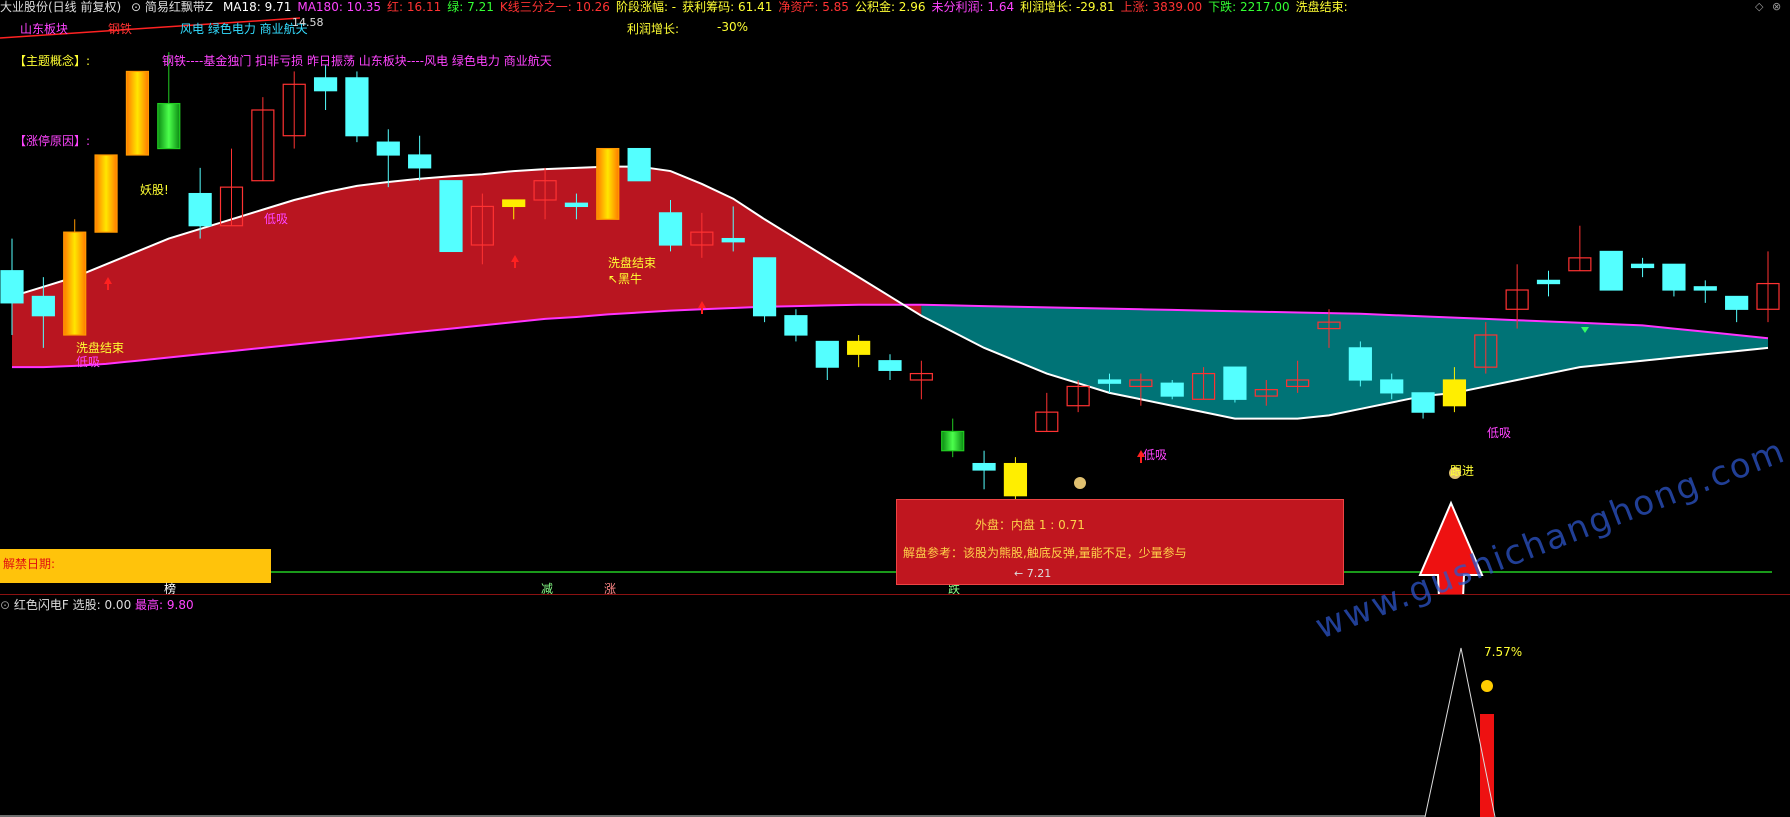 This screenshot has width=1790, height=817. What do you see at coordinates (1321, 7) in the screenshot?
I see `header-item-13: 洗盘结束:` at bounding box center [1321, 7].